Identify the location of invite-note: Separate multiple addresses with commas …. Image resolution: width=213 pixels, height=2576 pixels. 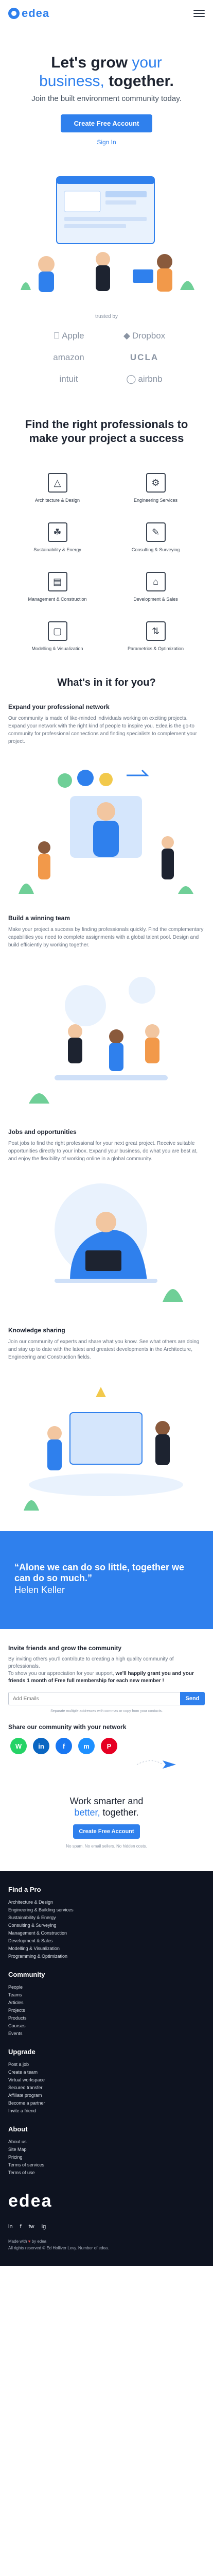
(106, 1711).